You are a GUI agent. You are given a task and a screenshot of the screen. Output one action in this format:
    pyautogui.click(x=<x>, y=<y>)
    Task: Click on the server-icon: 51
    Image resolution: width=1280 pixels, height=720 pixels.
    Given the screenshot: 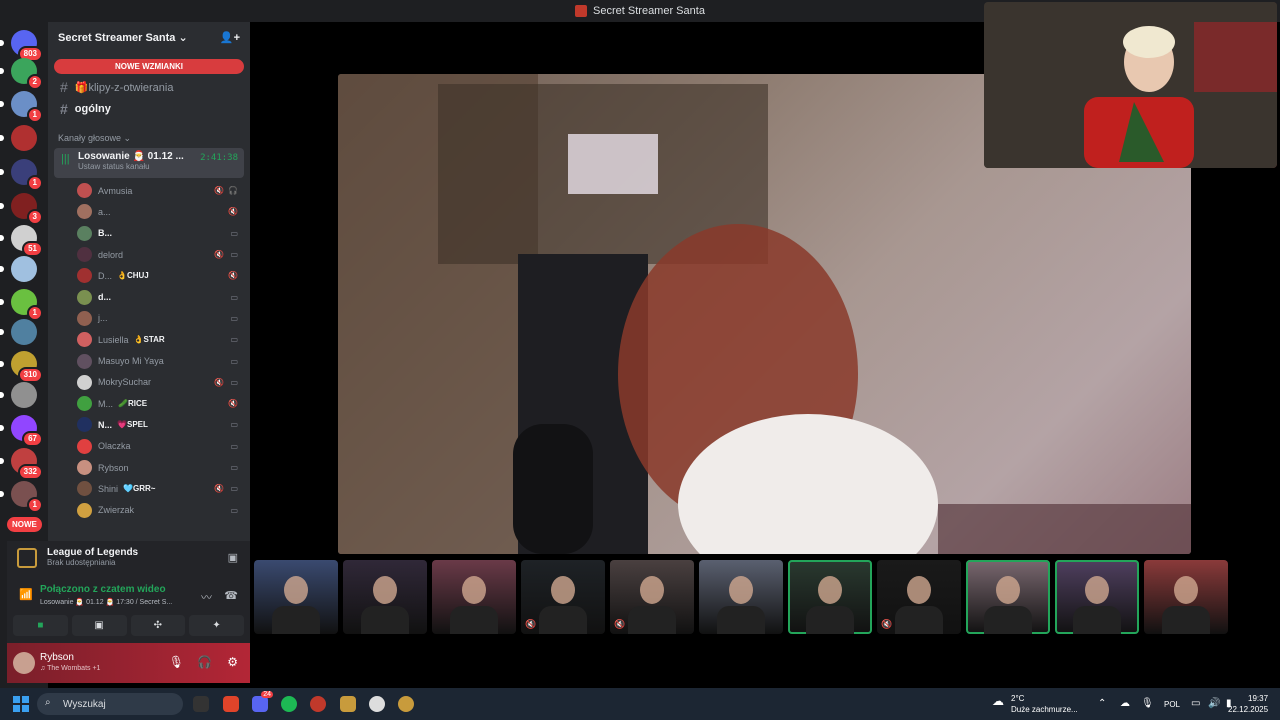 What is the action you would take?
    pyautogui.click(x=21, y=241)
    